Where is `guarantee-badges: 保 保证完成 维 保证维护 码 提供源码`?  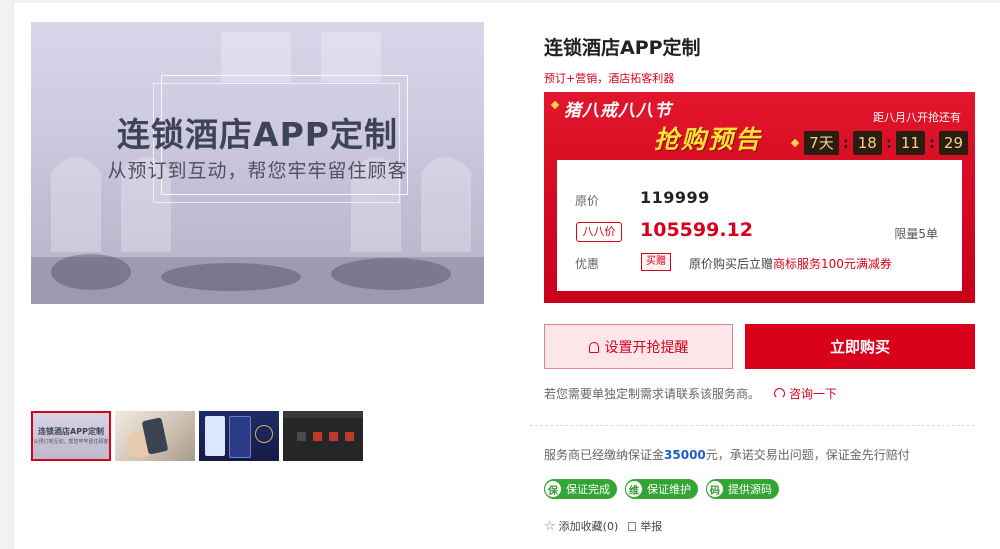
guarantee-badges: 保 保证完成 维 保证维护 码 提供源码 is located at coordinates (665, 489).